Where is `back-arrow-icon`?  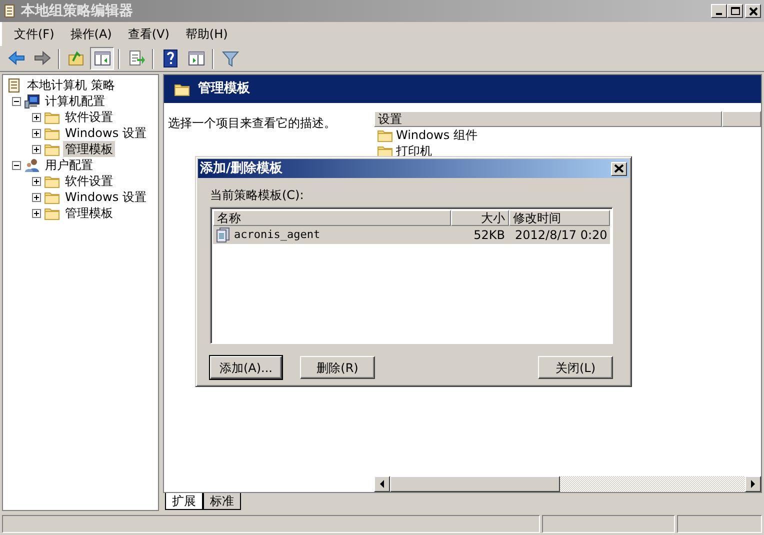
back-arrow-icon is located at coordinates (16, 58).